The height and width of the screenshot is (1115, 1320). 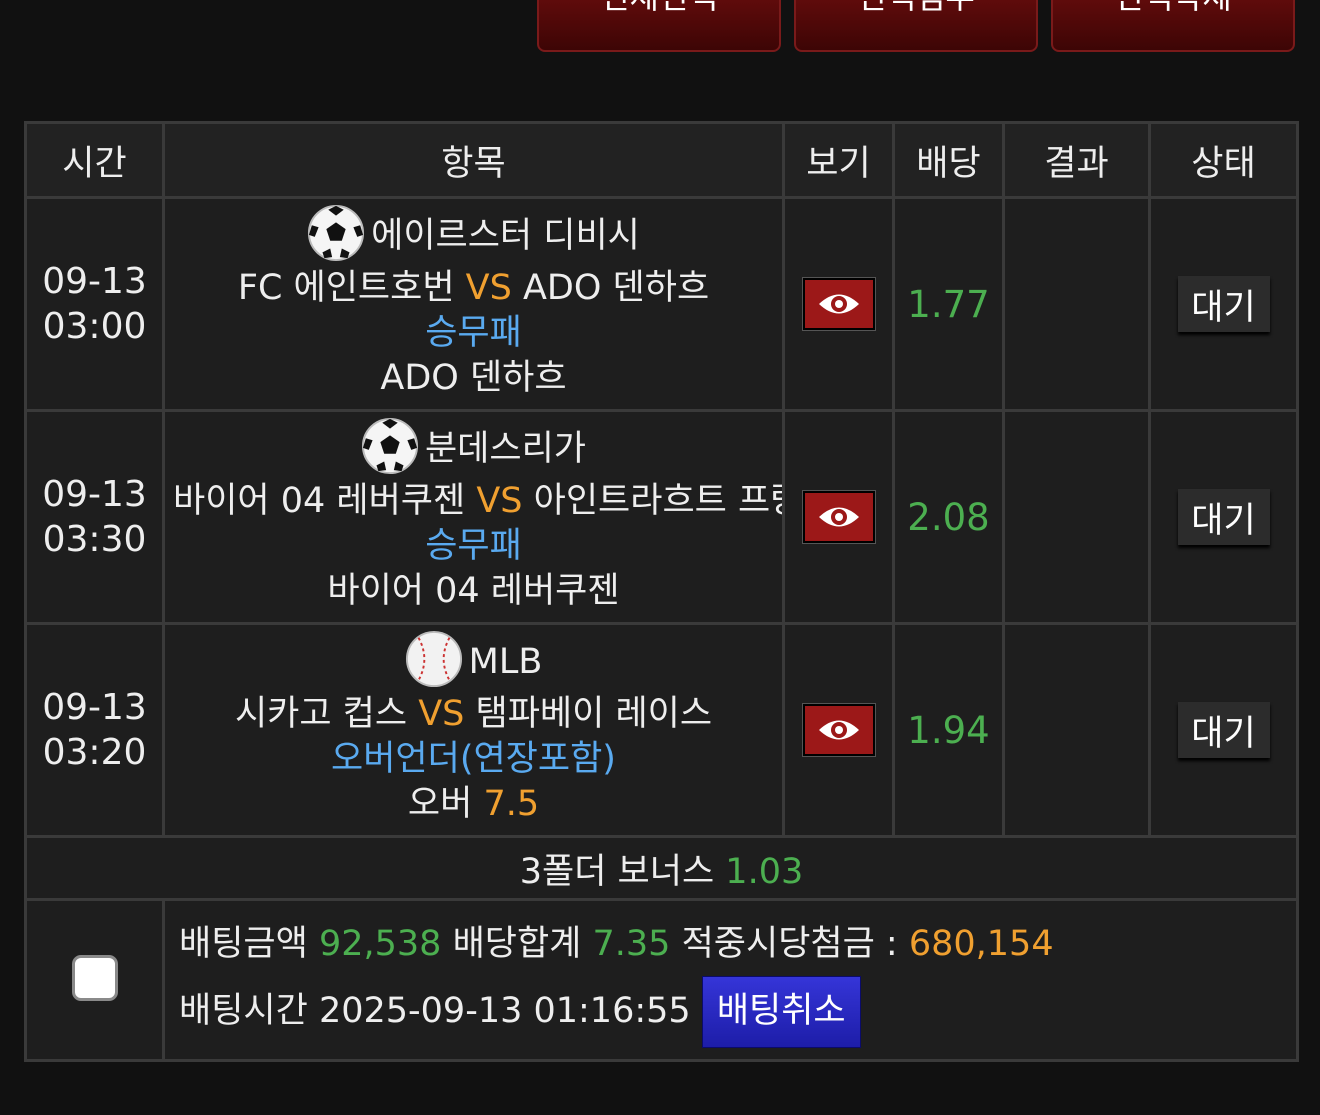 What do you see at coordinates (94, 517) in the screenshot?
I see `time-cell: 09-13 03:30` at bounding box center [94, 517].